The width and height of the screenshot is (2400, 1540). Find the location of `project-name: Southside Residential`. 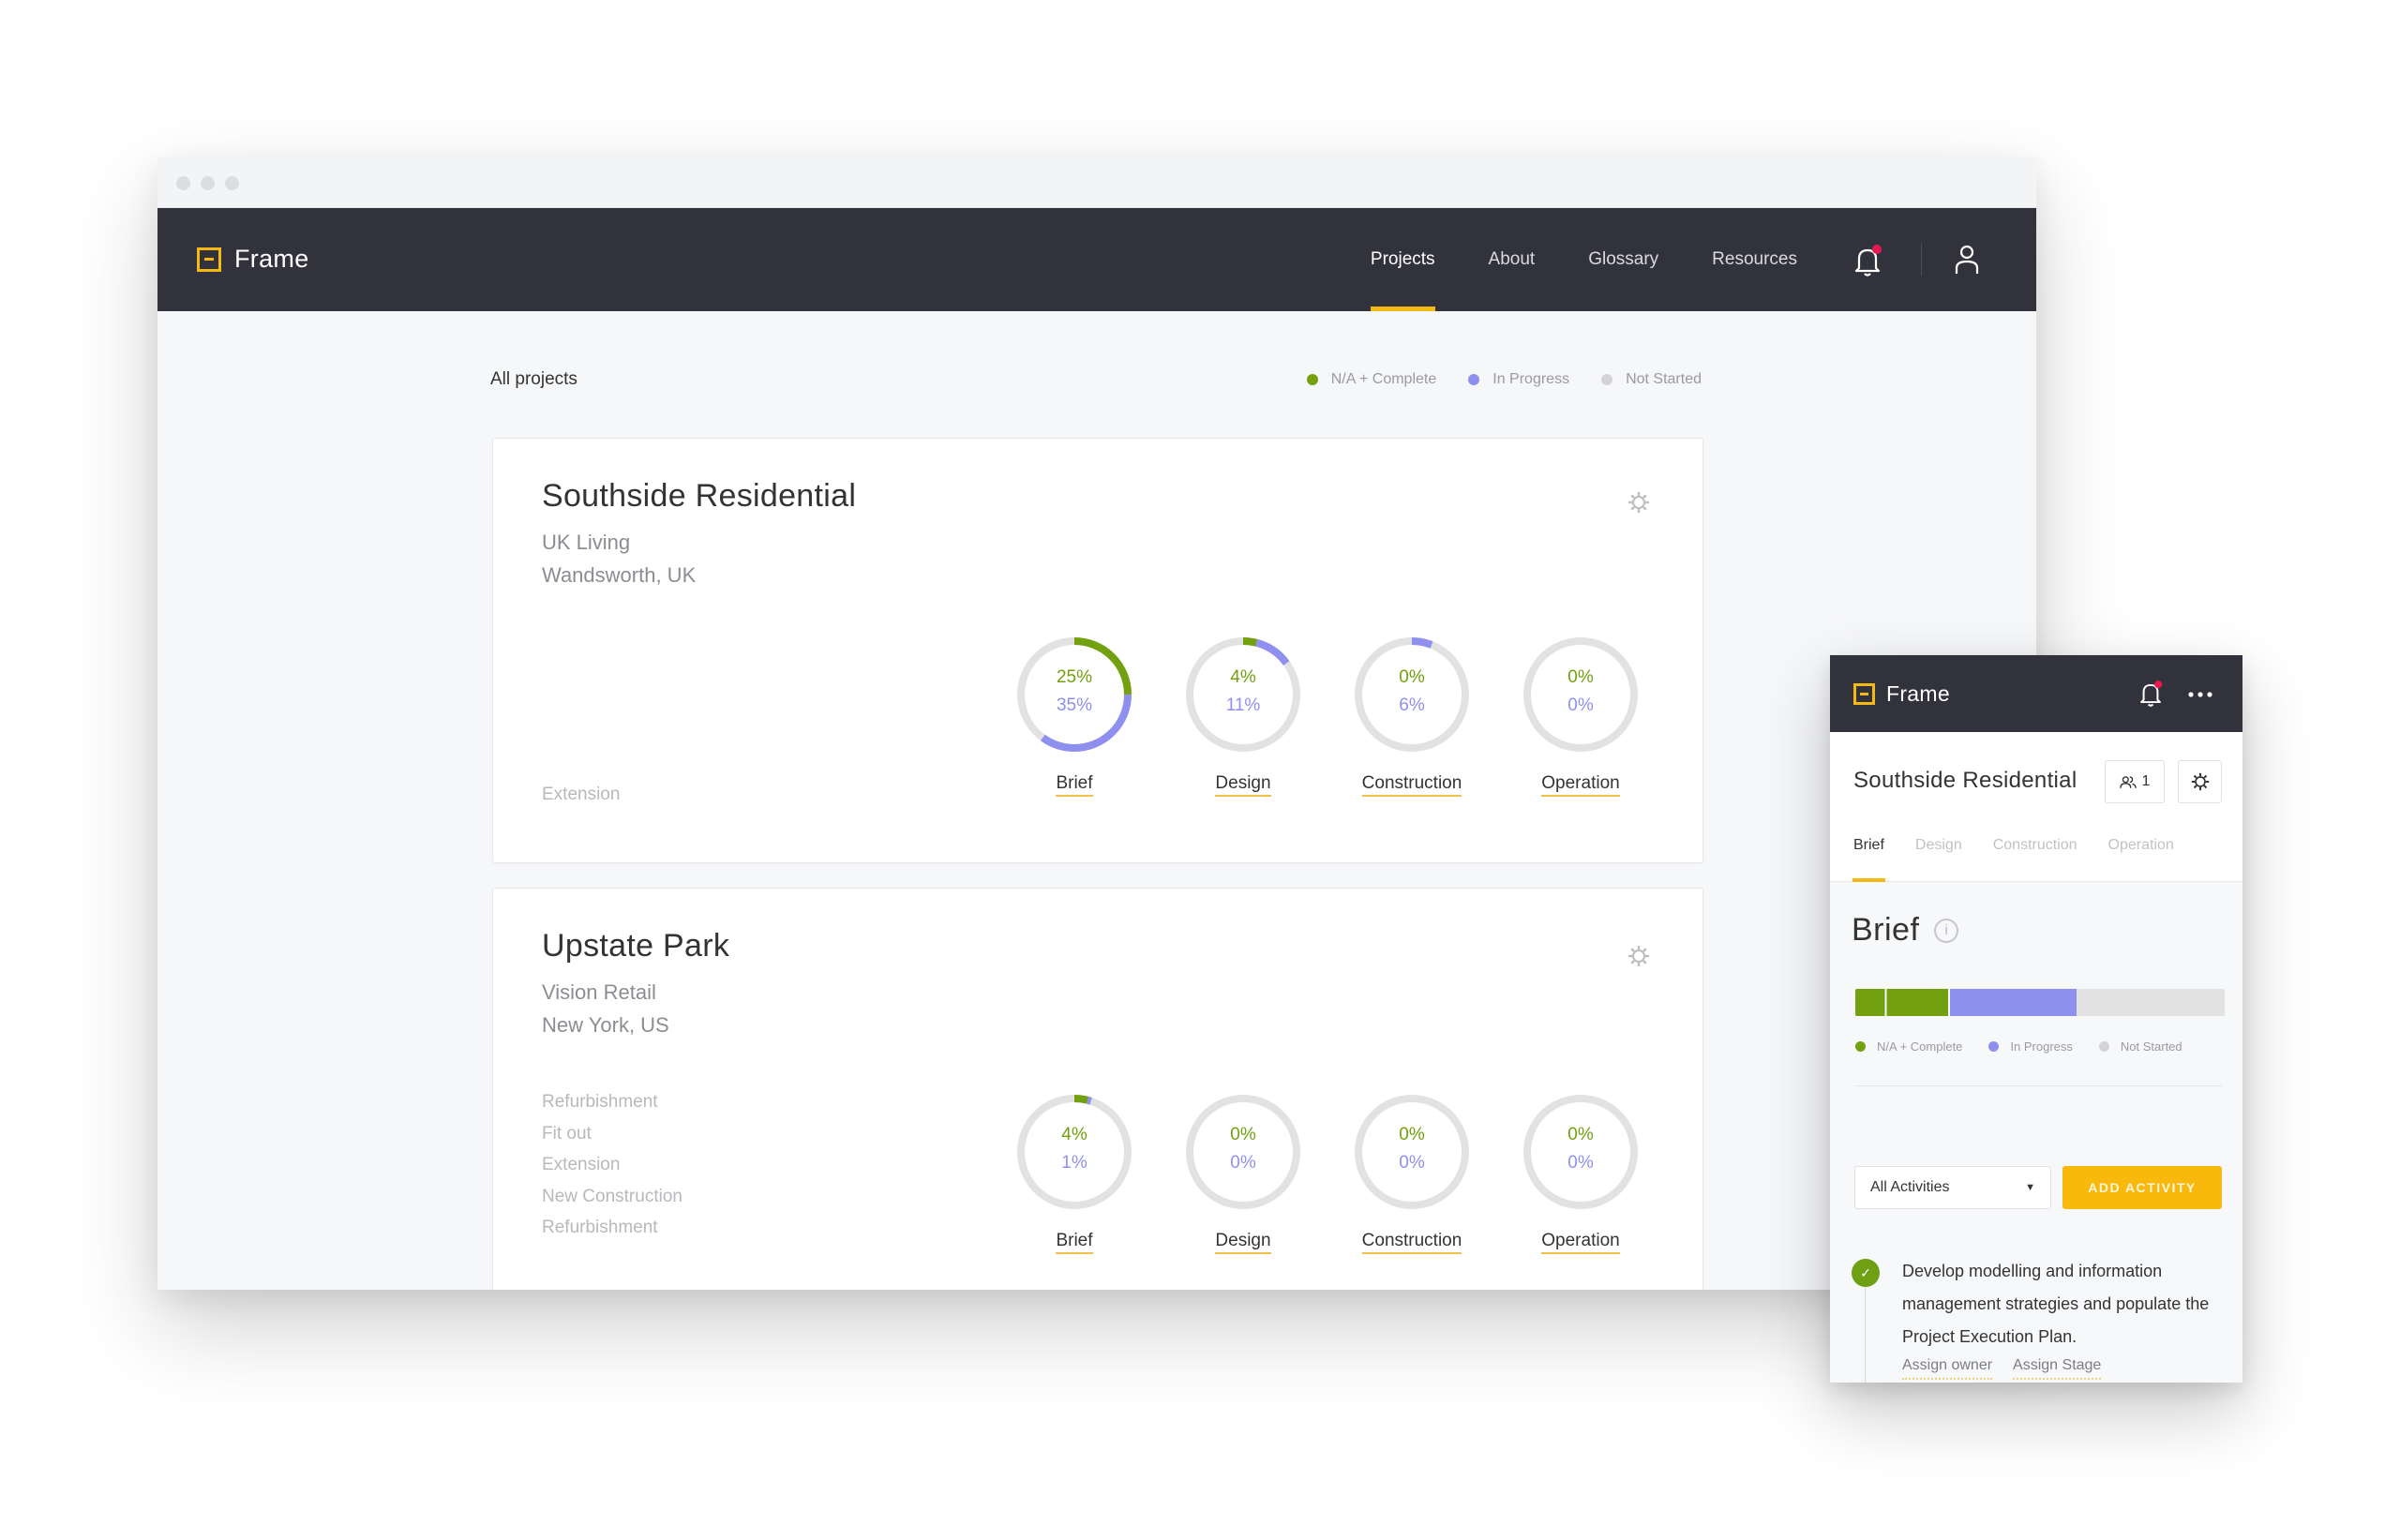

project-name: Southside Residential is located at coordinates (699, 497).